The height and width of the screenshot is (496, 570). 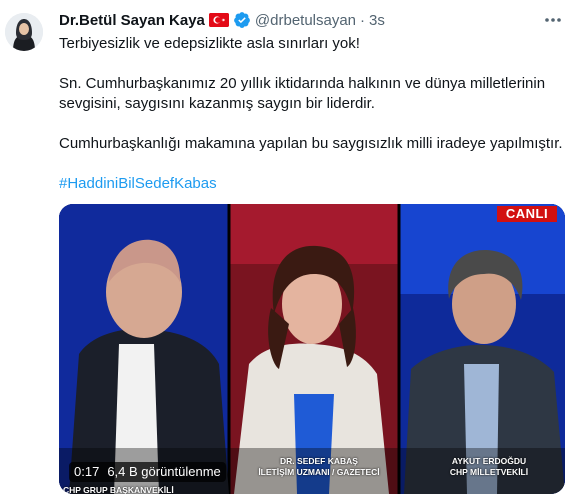 I want to click on verified-badge-icon, so click(x=242, y=20).